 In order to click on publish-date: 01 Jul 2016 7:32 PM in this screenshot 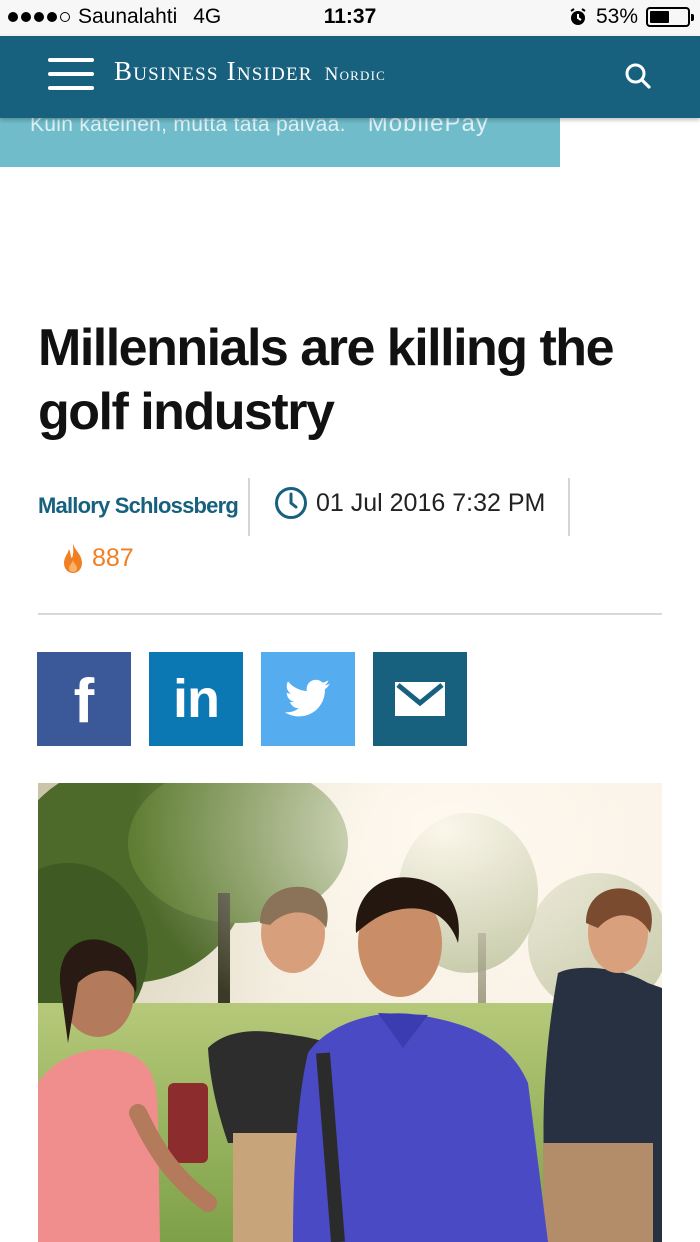, I will do `click(409, 503)`.